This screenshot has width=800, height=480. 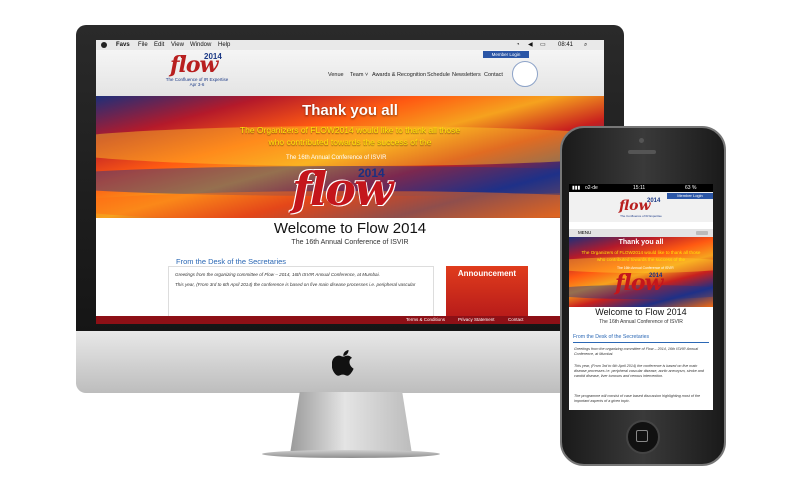 What do you see at coordinates (438, 75) in the screenshot?
I see `nav-schedule: Schedule` at bounding box center [438, 75].